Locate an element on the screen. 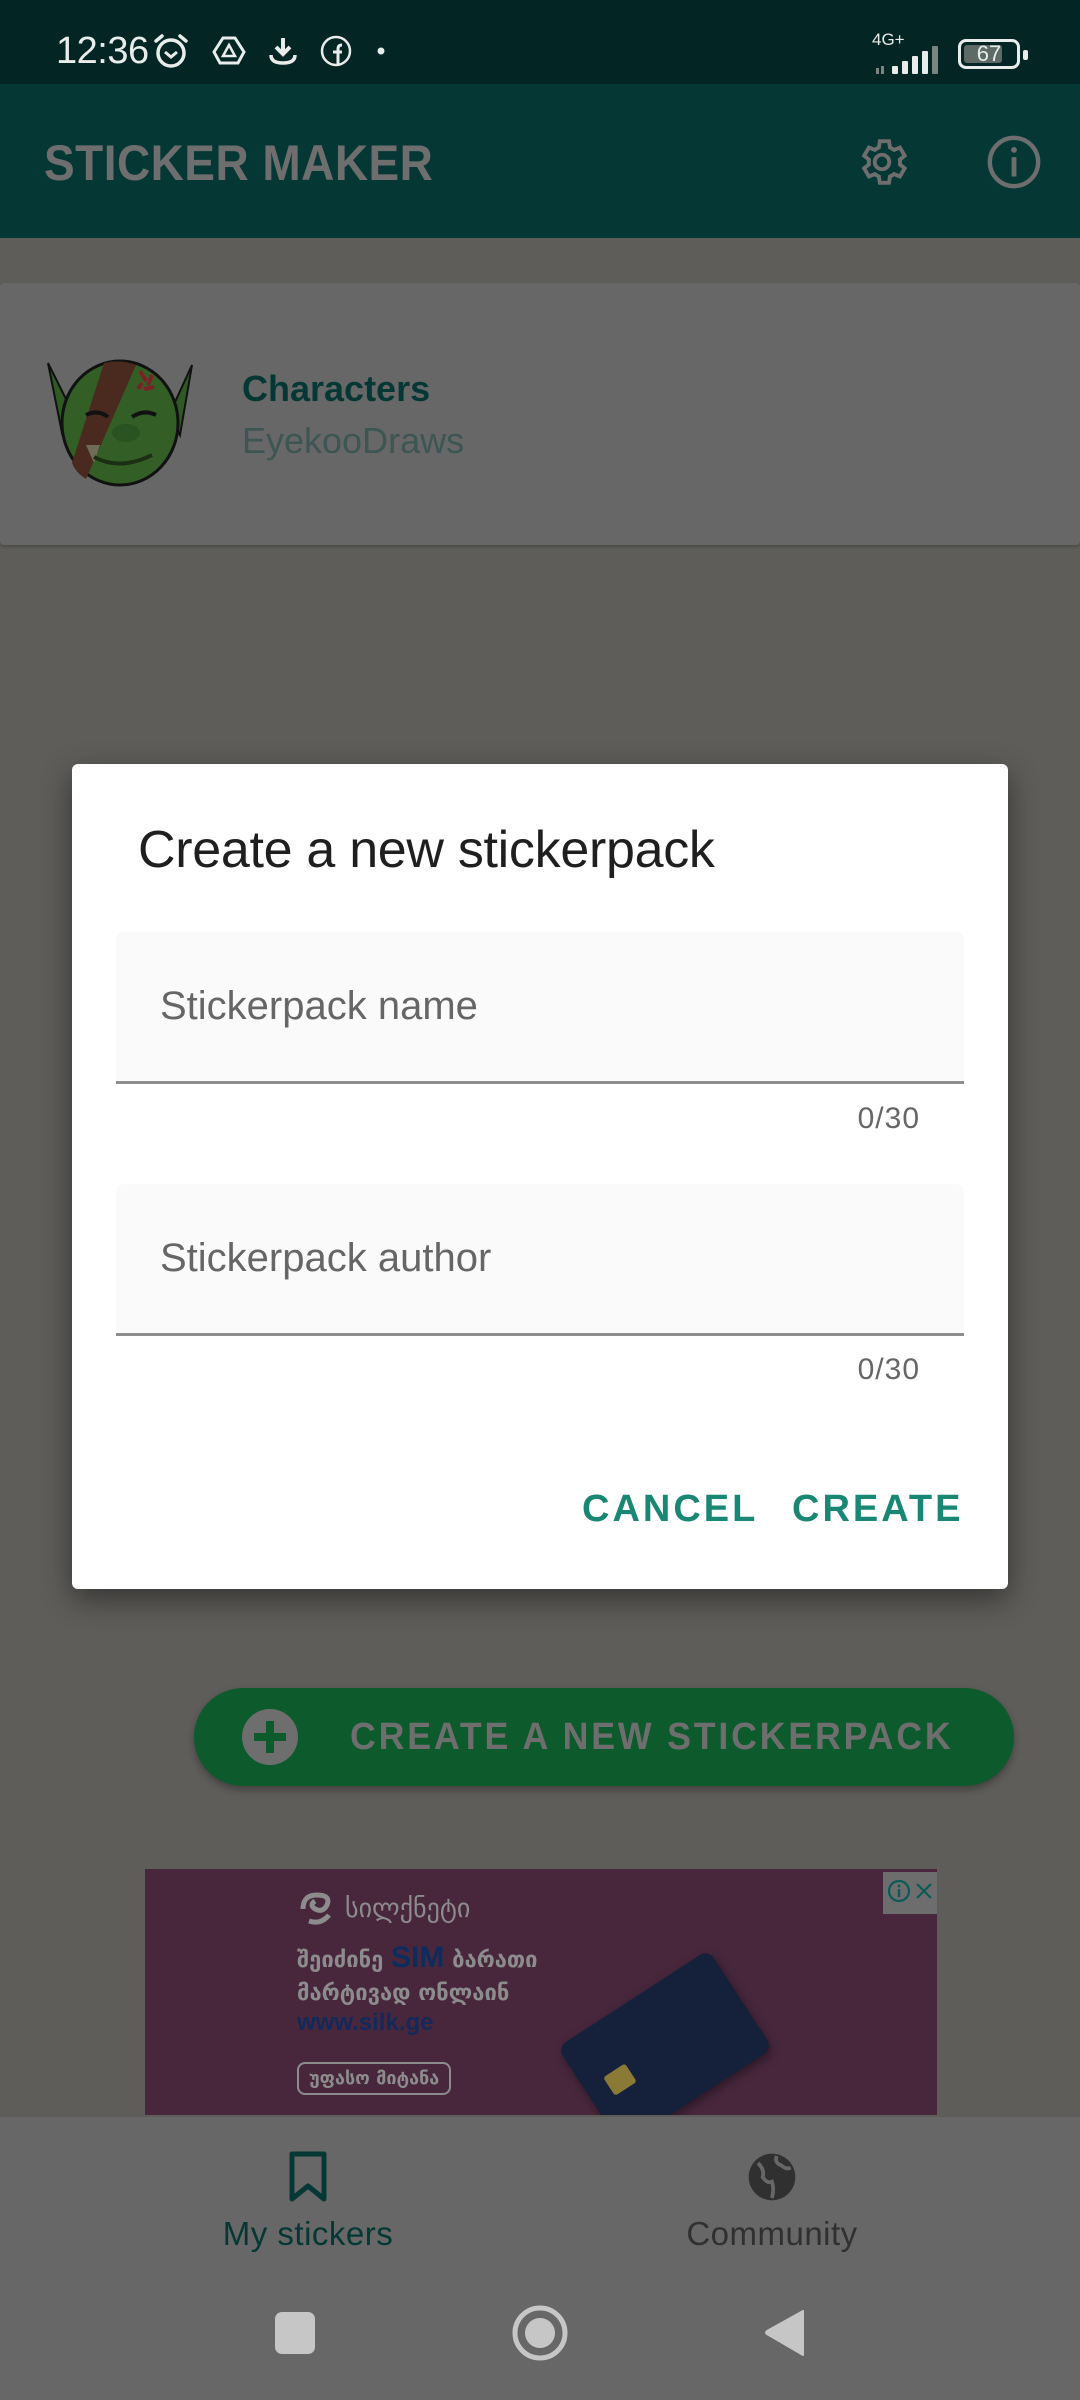  system-navigation-bar is located at coordinates (540, 2333).